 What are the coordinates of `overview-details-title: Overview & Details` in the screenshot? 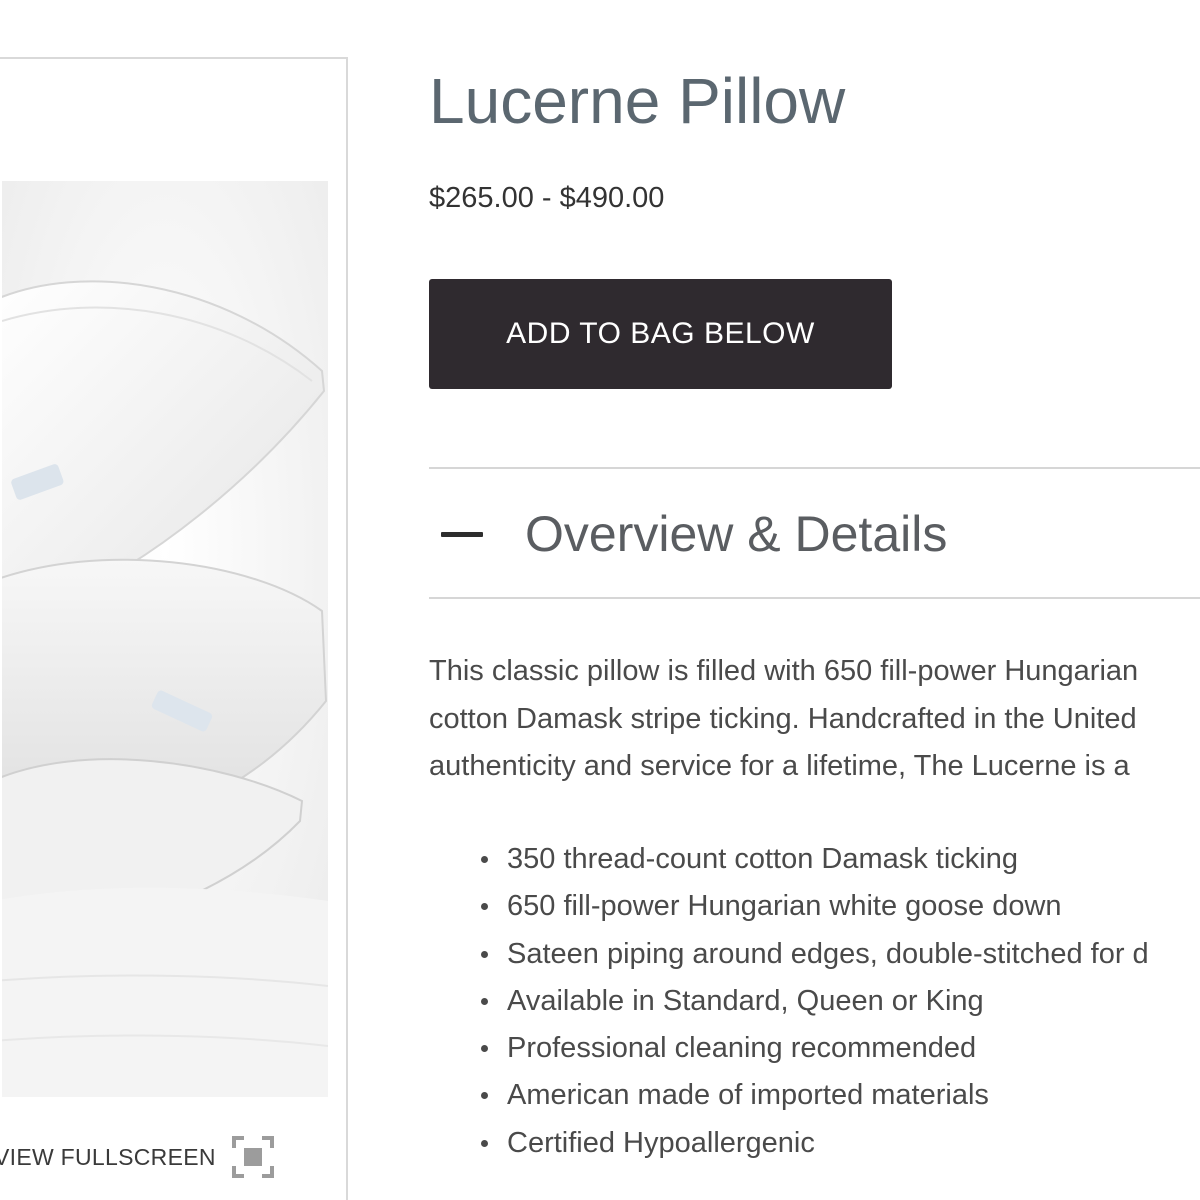 It's located at (736, 534).